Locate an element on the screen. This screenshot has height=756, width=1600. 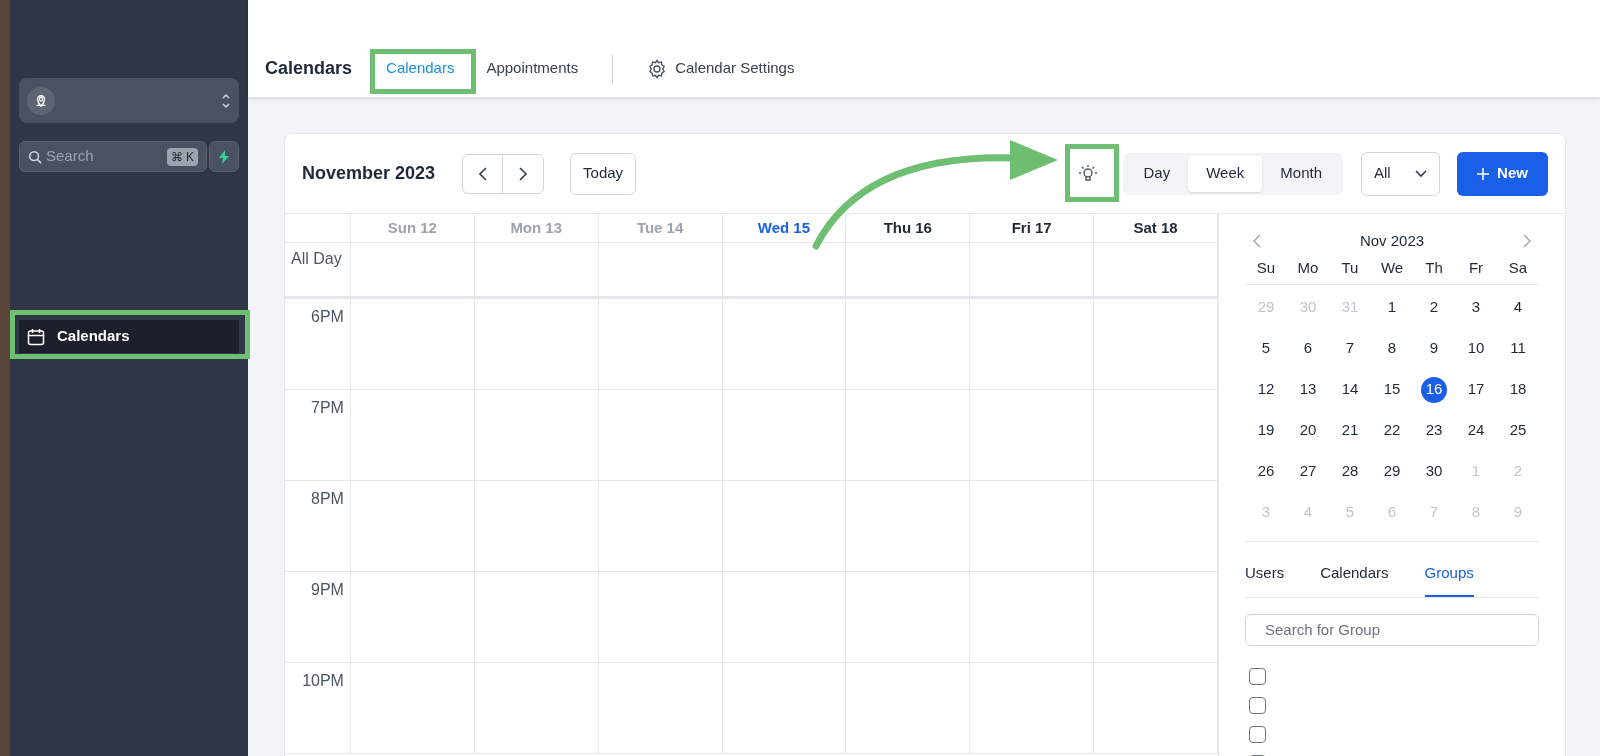
date-cell: 16 is located at coordinates (1434, 389).